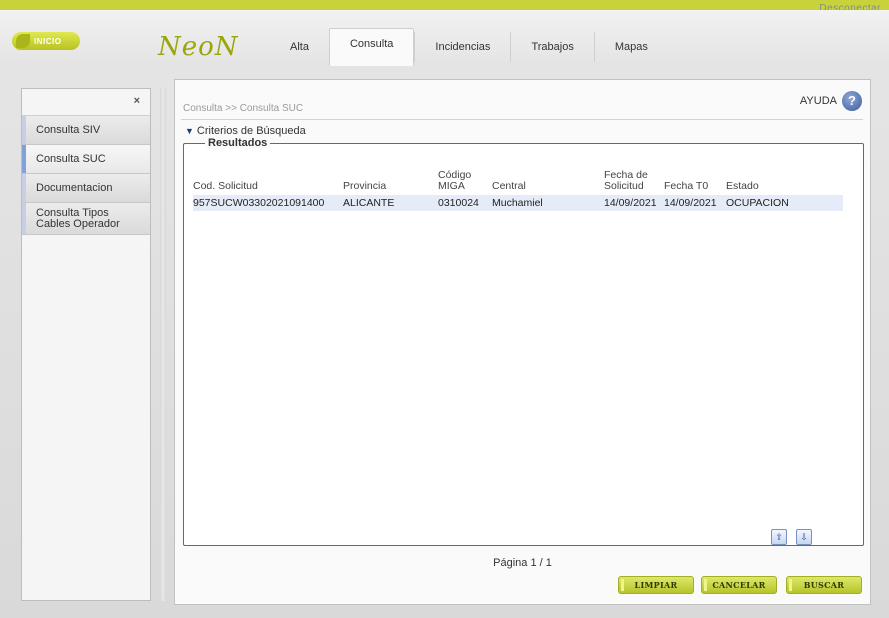 This screenshot has width=889, height=618. I want to click on sidebar-item-consulta-tipos-cables: Consulta Tipos Cables Operador, so click(86, 219).